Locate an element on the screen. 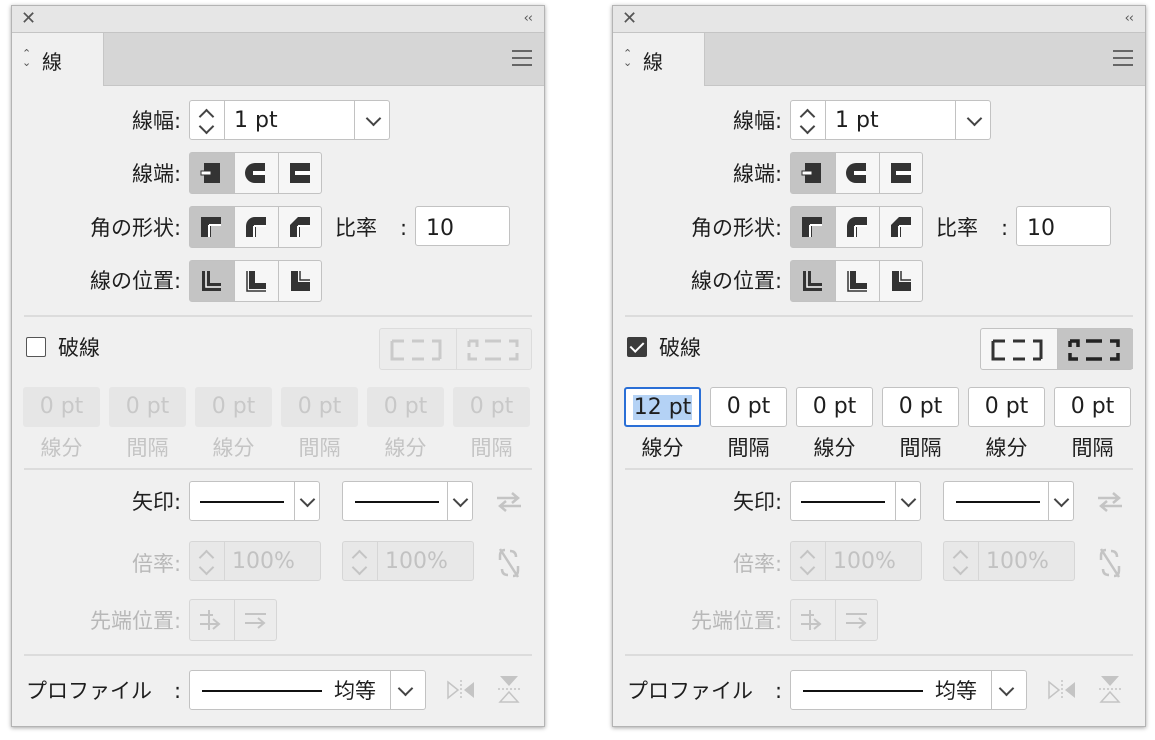  panel-titlebar: ✕ ‹‹ is located at coordinates (278, 19).